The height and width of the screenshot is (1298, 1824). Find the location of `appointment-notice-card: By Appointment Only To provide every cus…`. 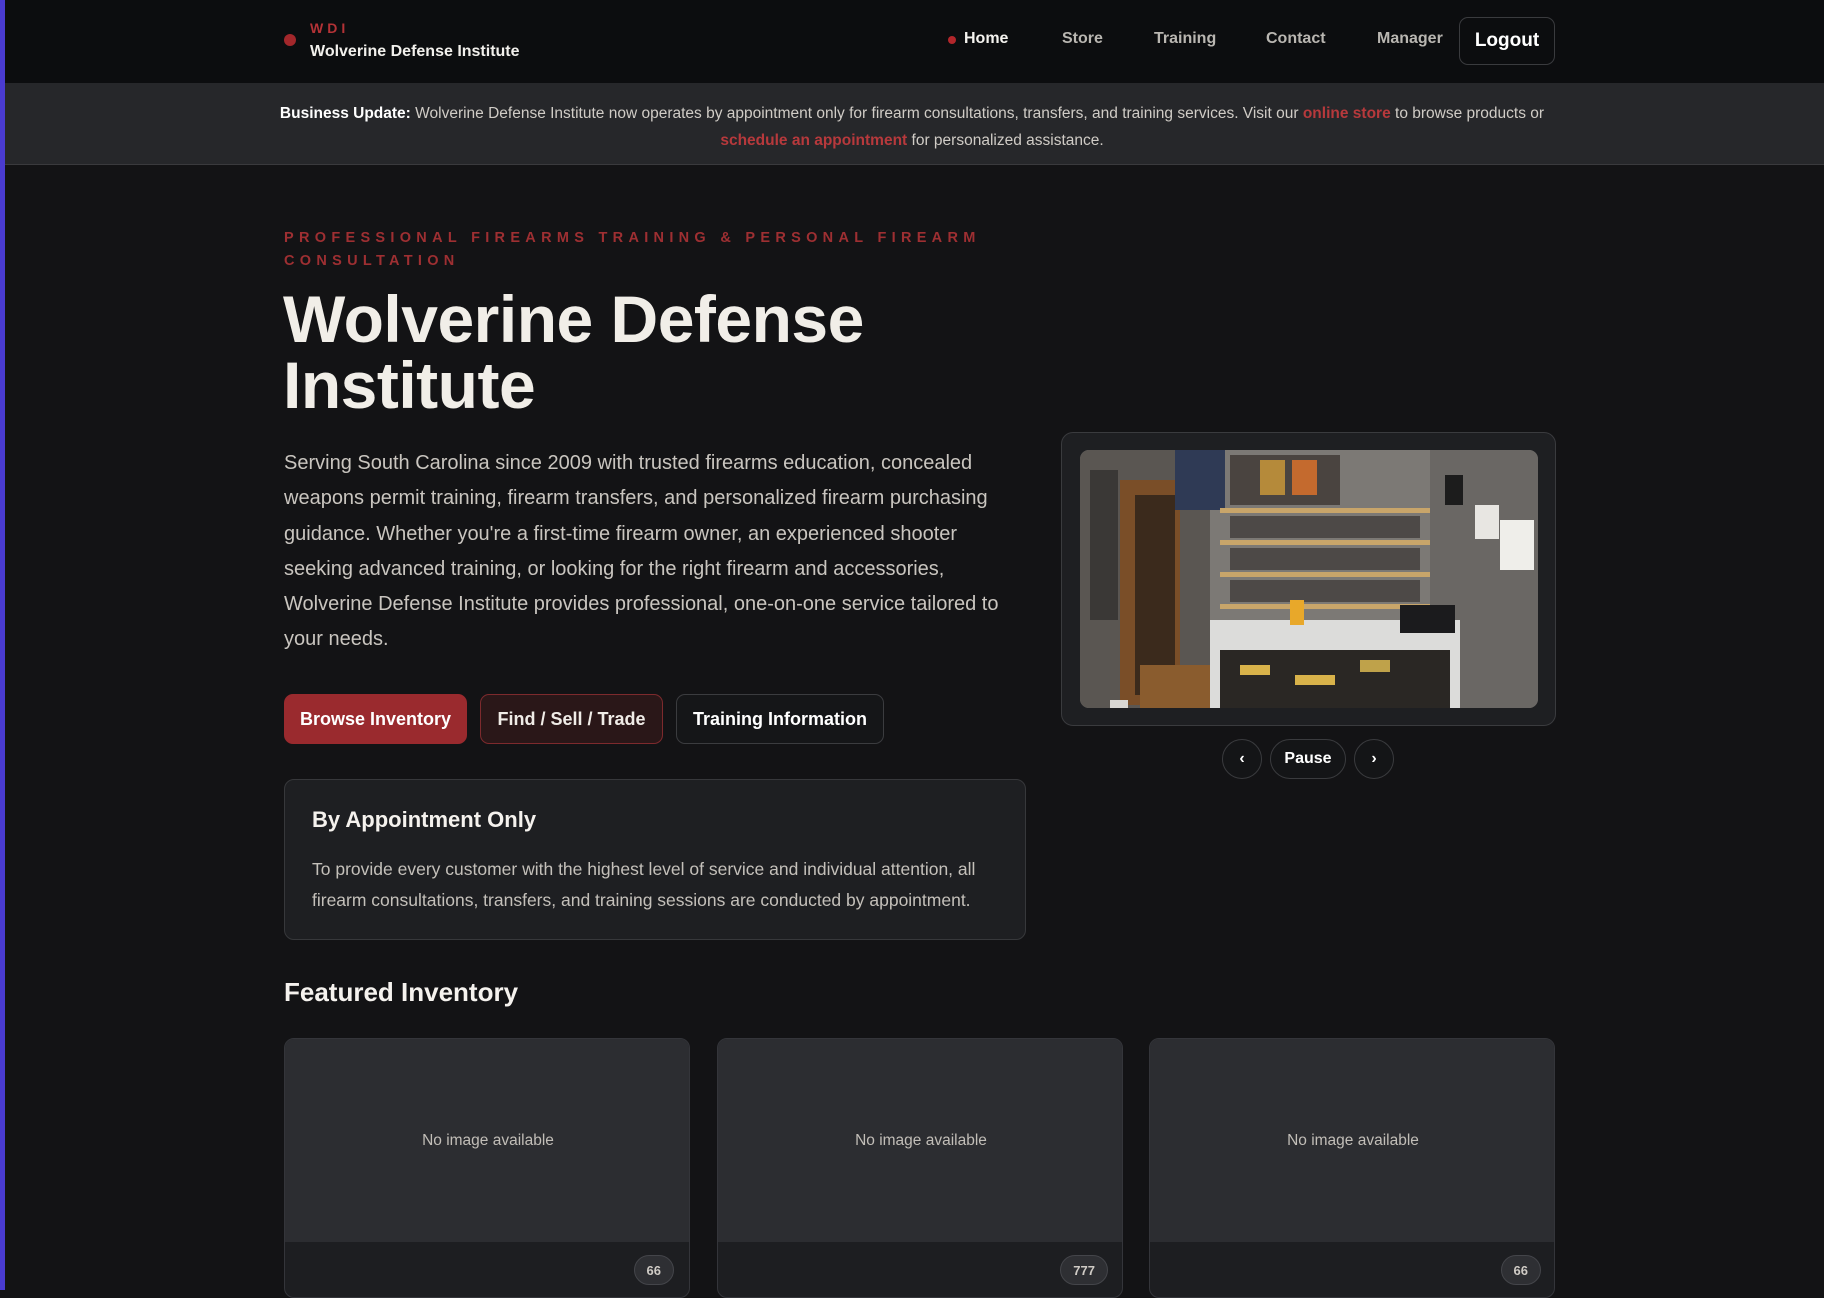

appointment-notice-card: By Appointment Only To provide every cus… is located at coordinates (655, 859).